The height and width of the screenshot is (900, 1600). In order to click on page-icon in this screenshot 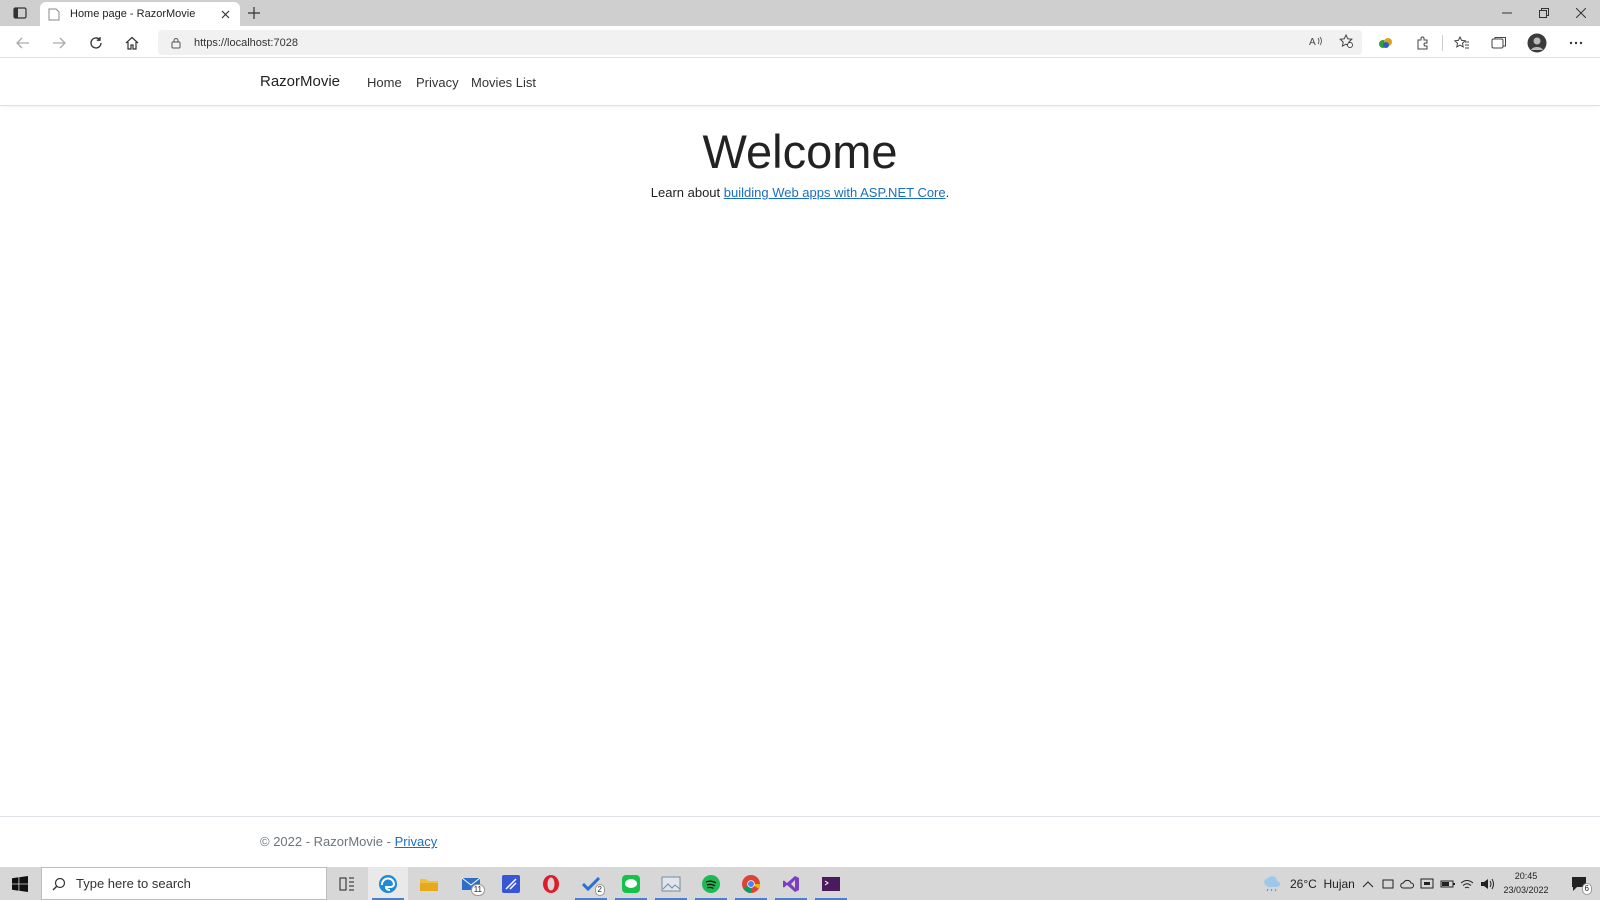, I will do `click(54, 14)`.